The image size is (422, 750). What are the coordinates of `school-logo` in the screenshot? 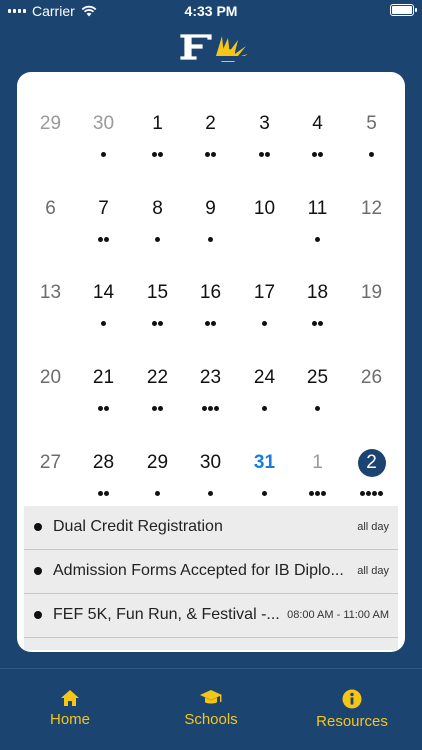 It's located at (212, 47).